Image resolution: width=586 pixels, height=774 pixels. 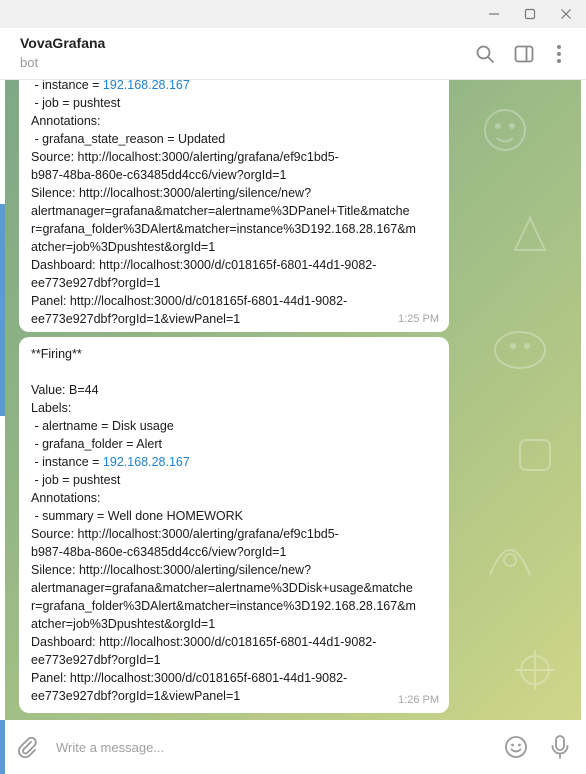 I want to click on microphone-icon, so click(x=560, y=747).